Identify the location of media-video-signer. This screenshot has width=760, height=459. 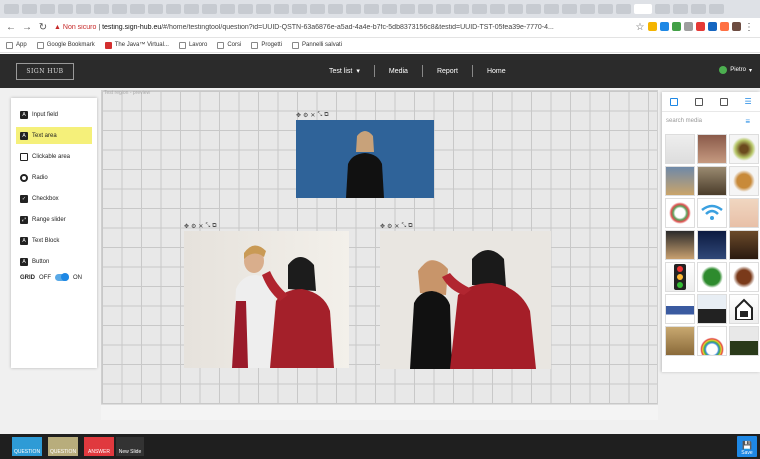
(365, 159).